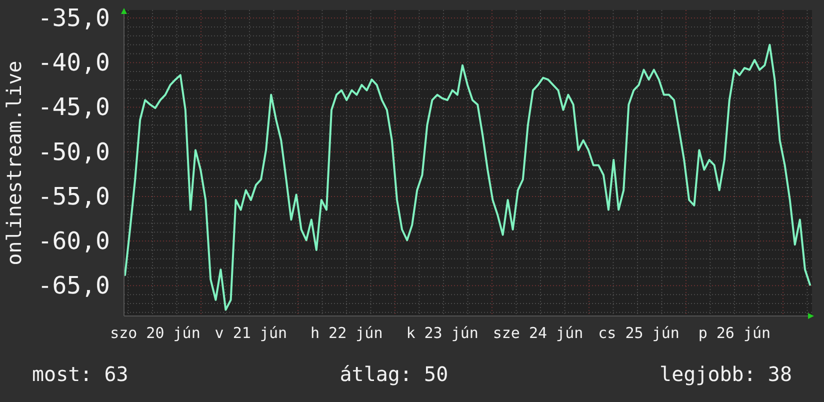  What do you see at coordinates (74, 286) in the screenshot?
I see `axis-tick-label: -65,0` at bounding box center [74, 286].